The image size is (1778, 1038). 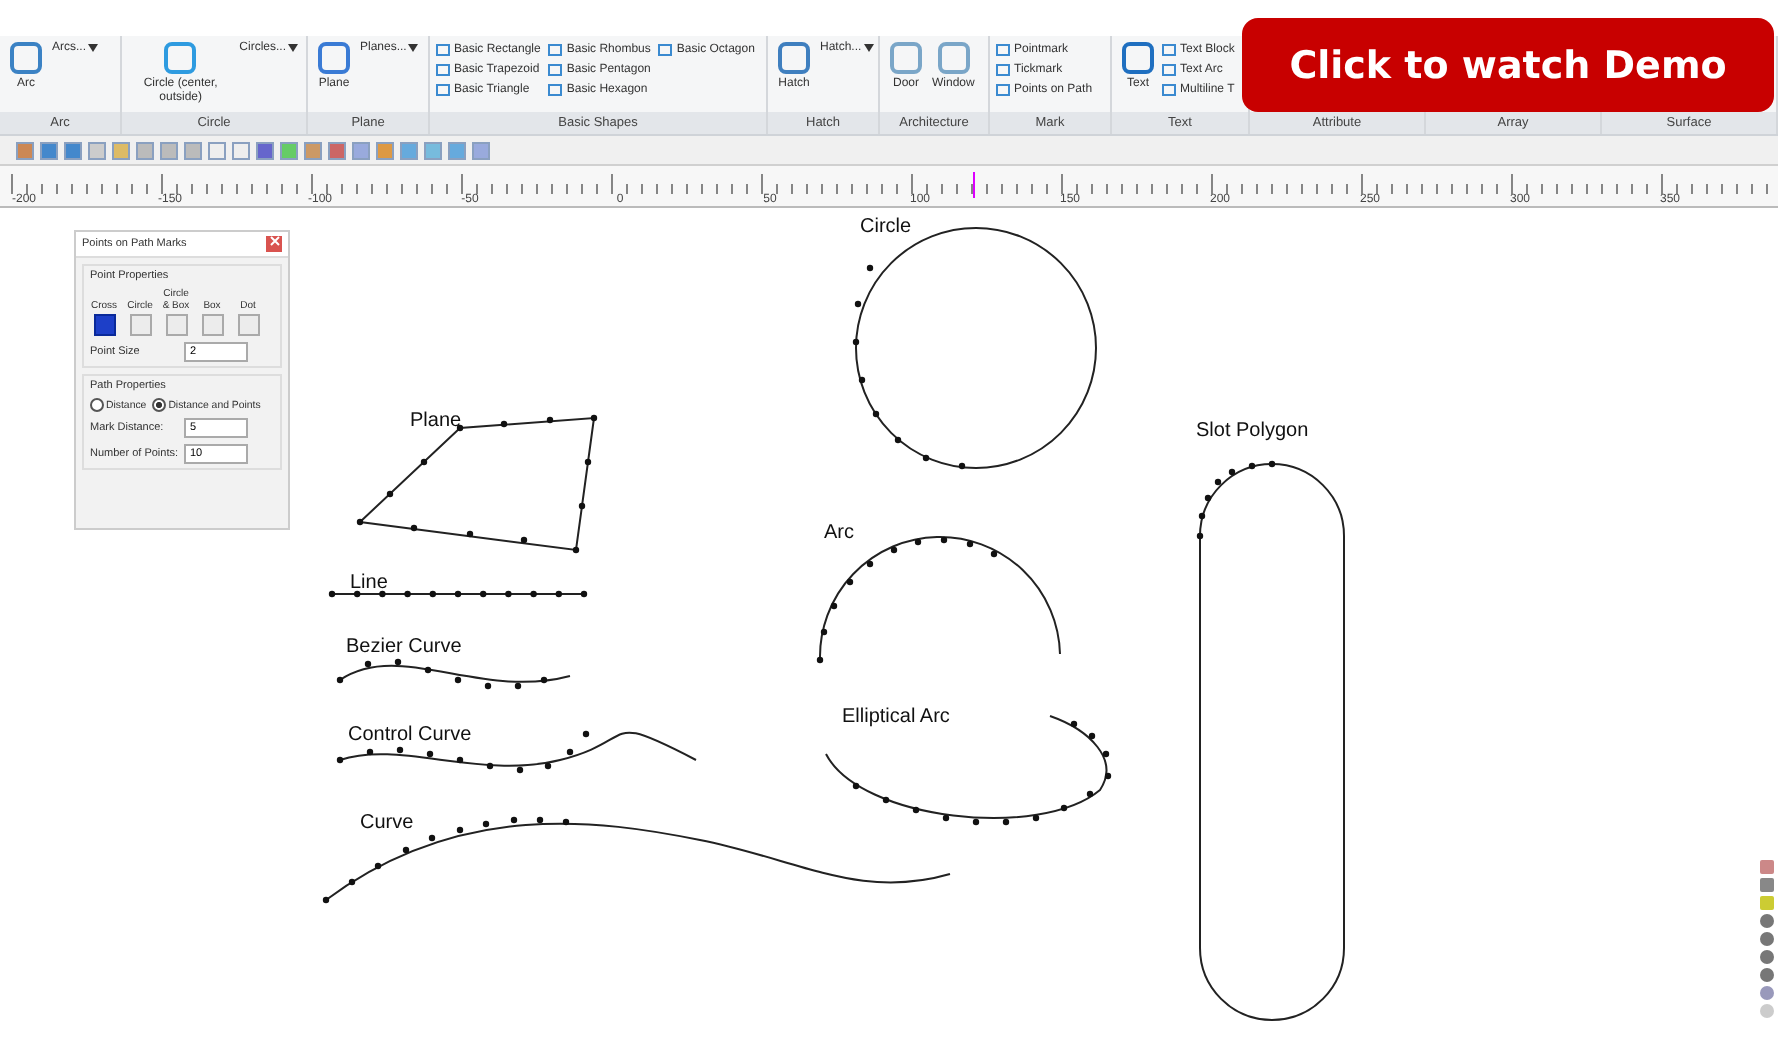 I want to click on watch-demo-button: Click to watch Demo, so click(x=1508, y=65).